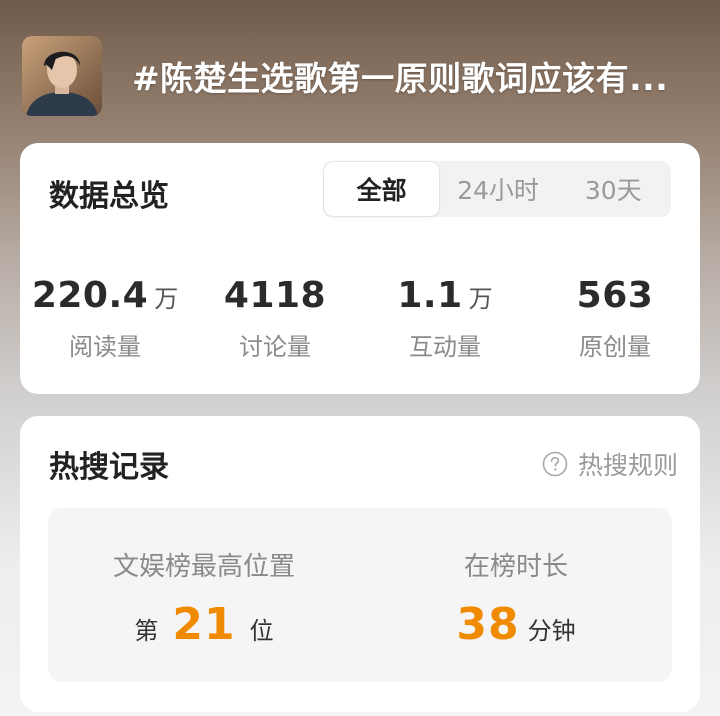 This screenshot has height=716, width=720. Describe the element at coordinates (445, 347) in the screenshot. I see `stat-label: 互动量` at that location.